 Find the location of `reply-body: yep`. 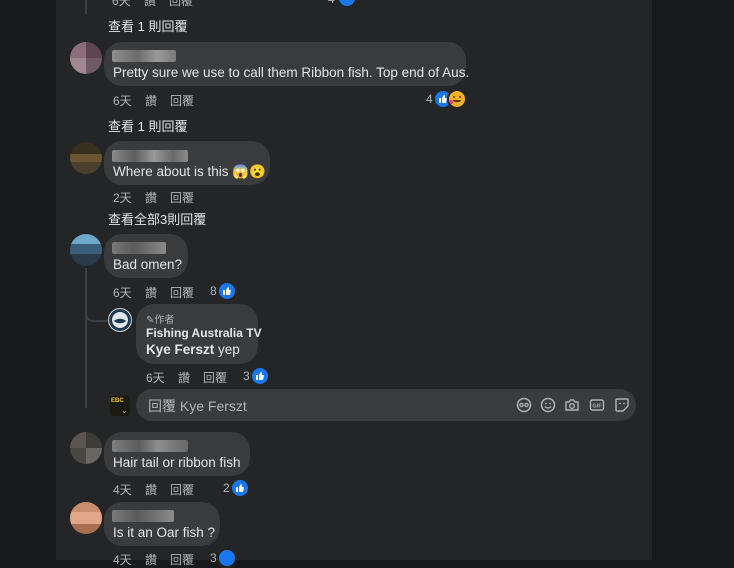

reply-body: yep is located at coordinates (227, 349).